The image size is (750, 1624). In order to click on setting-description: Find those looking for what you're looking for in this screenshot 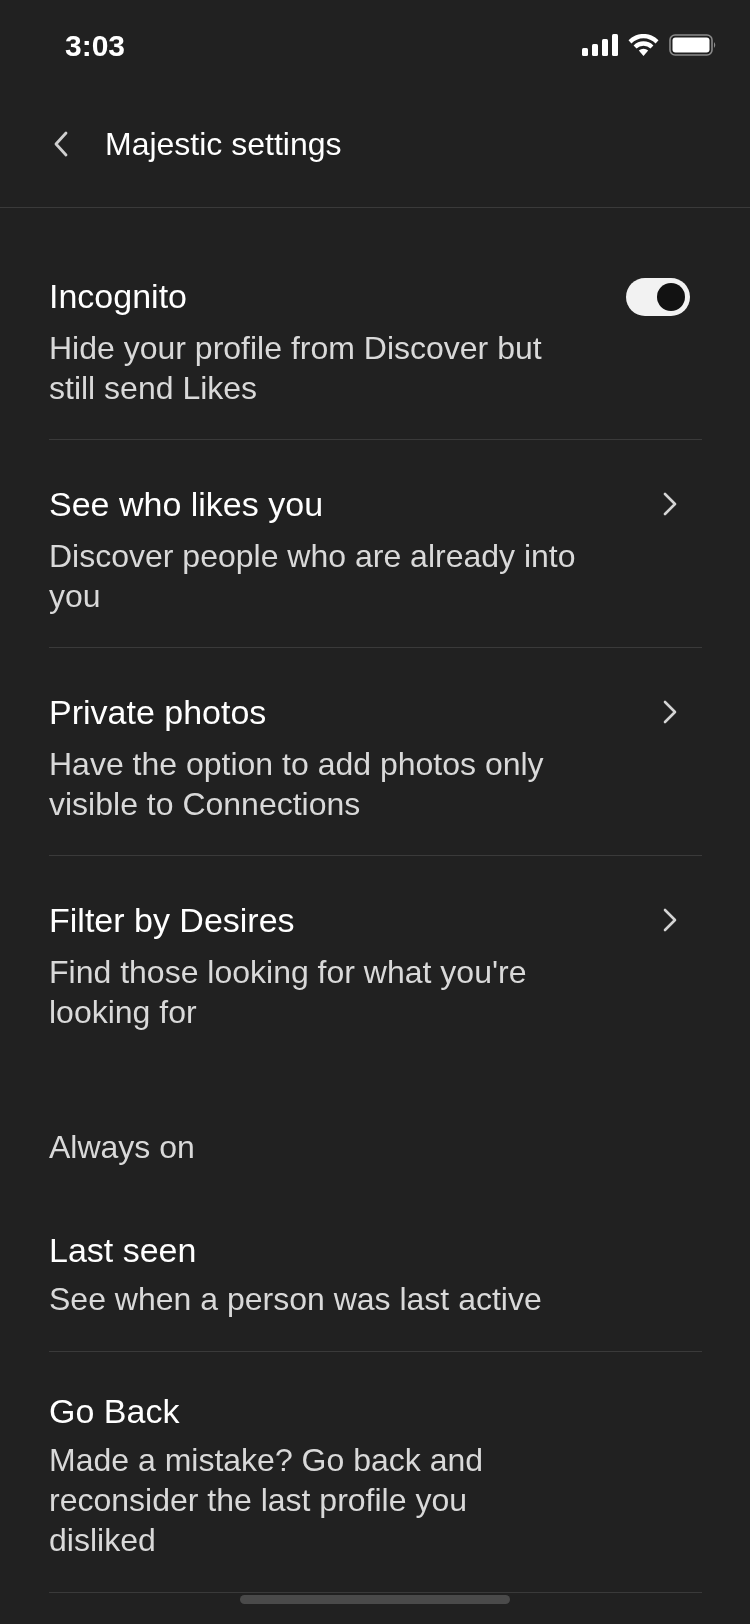, I will do `click(288, 992)`.